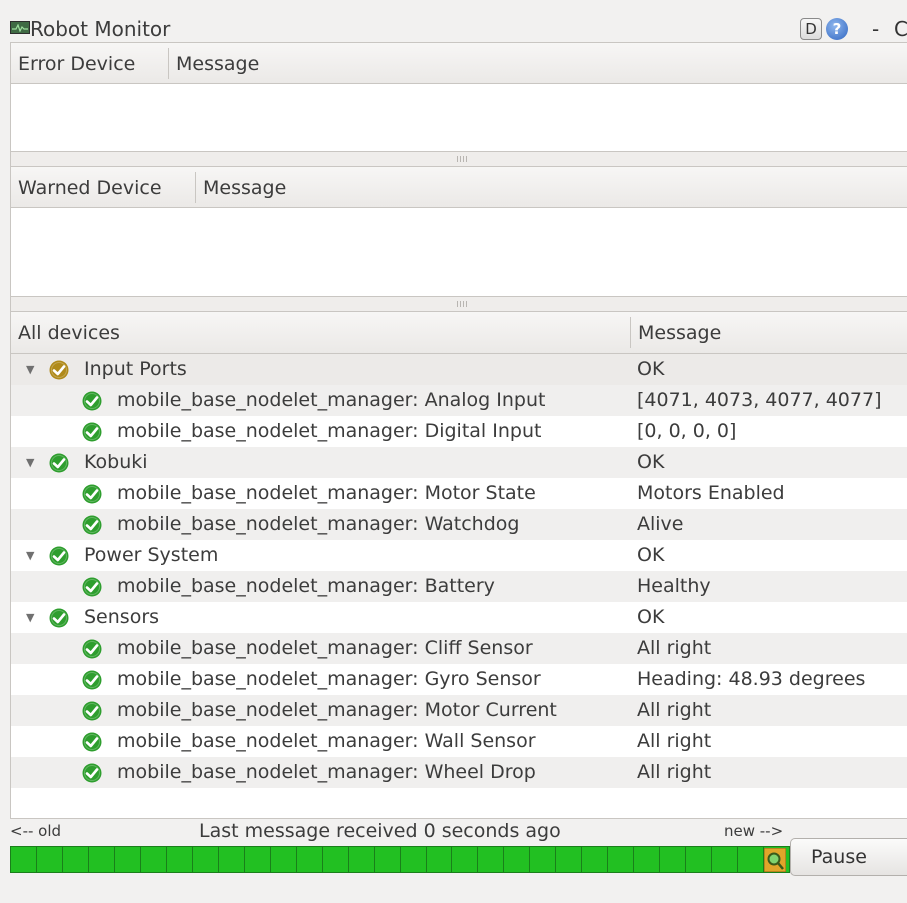 Image resolution: width=907 pixels, height=903 pixels. I want to click on tree-group-row: ▼ Input Ports OK, so click(459, 369).